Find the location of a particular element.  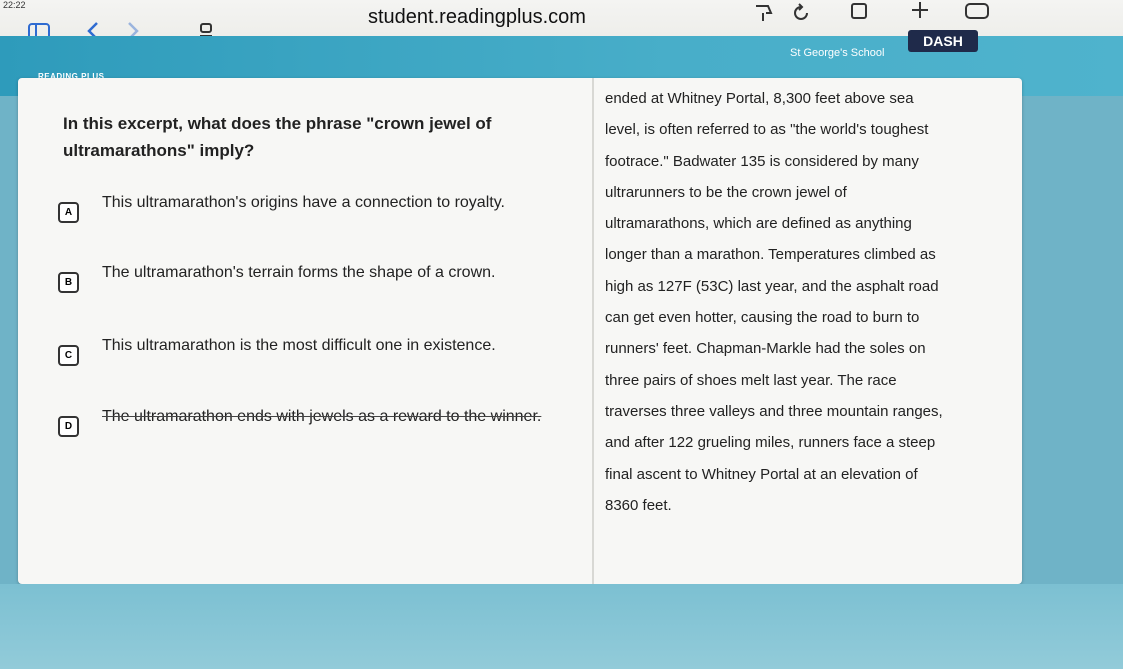

new-tab-icon is located at coordinates (920, 12).